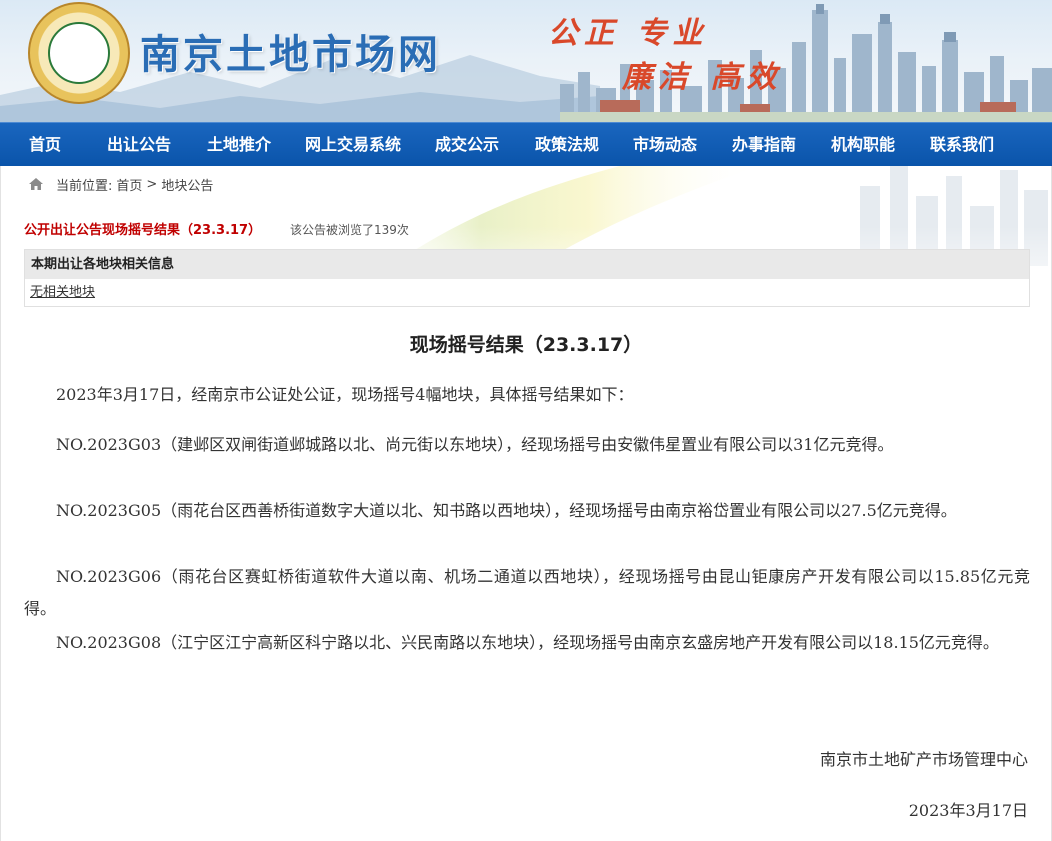 Image resolution: width=1052 pixels, height=841 pixels. Describe the element at coordinates (863, 145) in the screenshot. I see `nav-item-functions: 机构职能` at that location.